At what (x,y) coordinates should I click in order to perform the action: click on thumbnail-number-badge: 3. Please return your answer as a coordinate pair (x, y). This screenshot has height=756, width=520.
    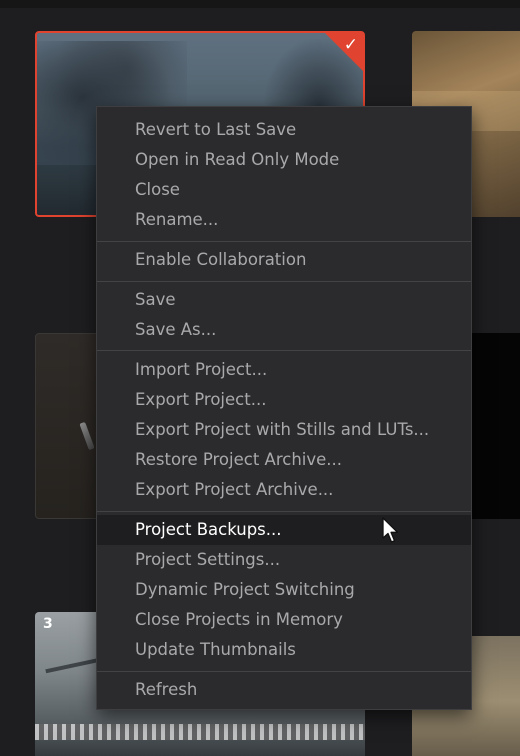
    Looking at the image, I should click on (48, 624).